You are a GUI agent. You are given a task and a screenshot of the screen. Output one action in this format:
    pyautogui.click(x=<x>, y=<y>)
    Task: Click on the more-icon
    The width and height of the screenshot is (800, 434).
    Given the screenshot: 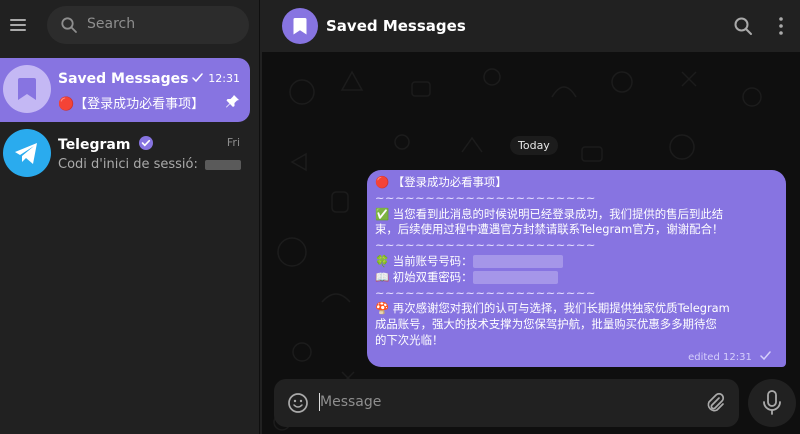 What is the action you would take?
    pyautogui.click(x=781, y=26)
    